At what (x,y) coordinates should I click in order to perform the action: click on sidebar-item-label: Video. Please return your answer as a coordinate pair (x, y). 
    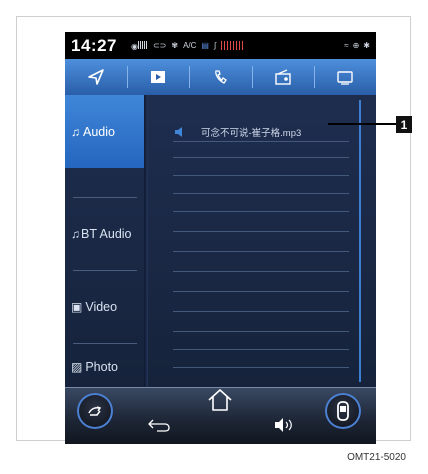
    Looking at the image, I should click on (101, 306).